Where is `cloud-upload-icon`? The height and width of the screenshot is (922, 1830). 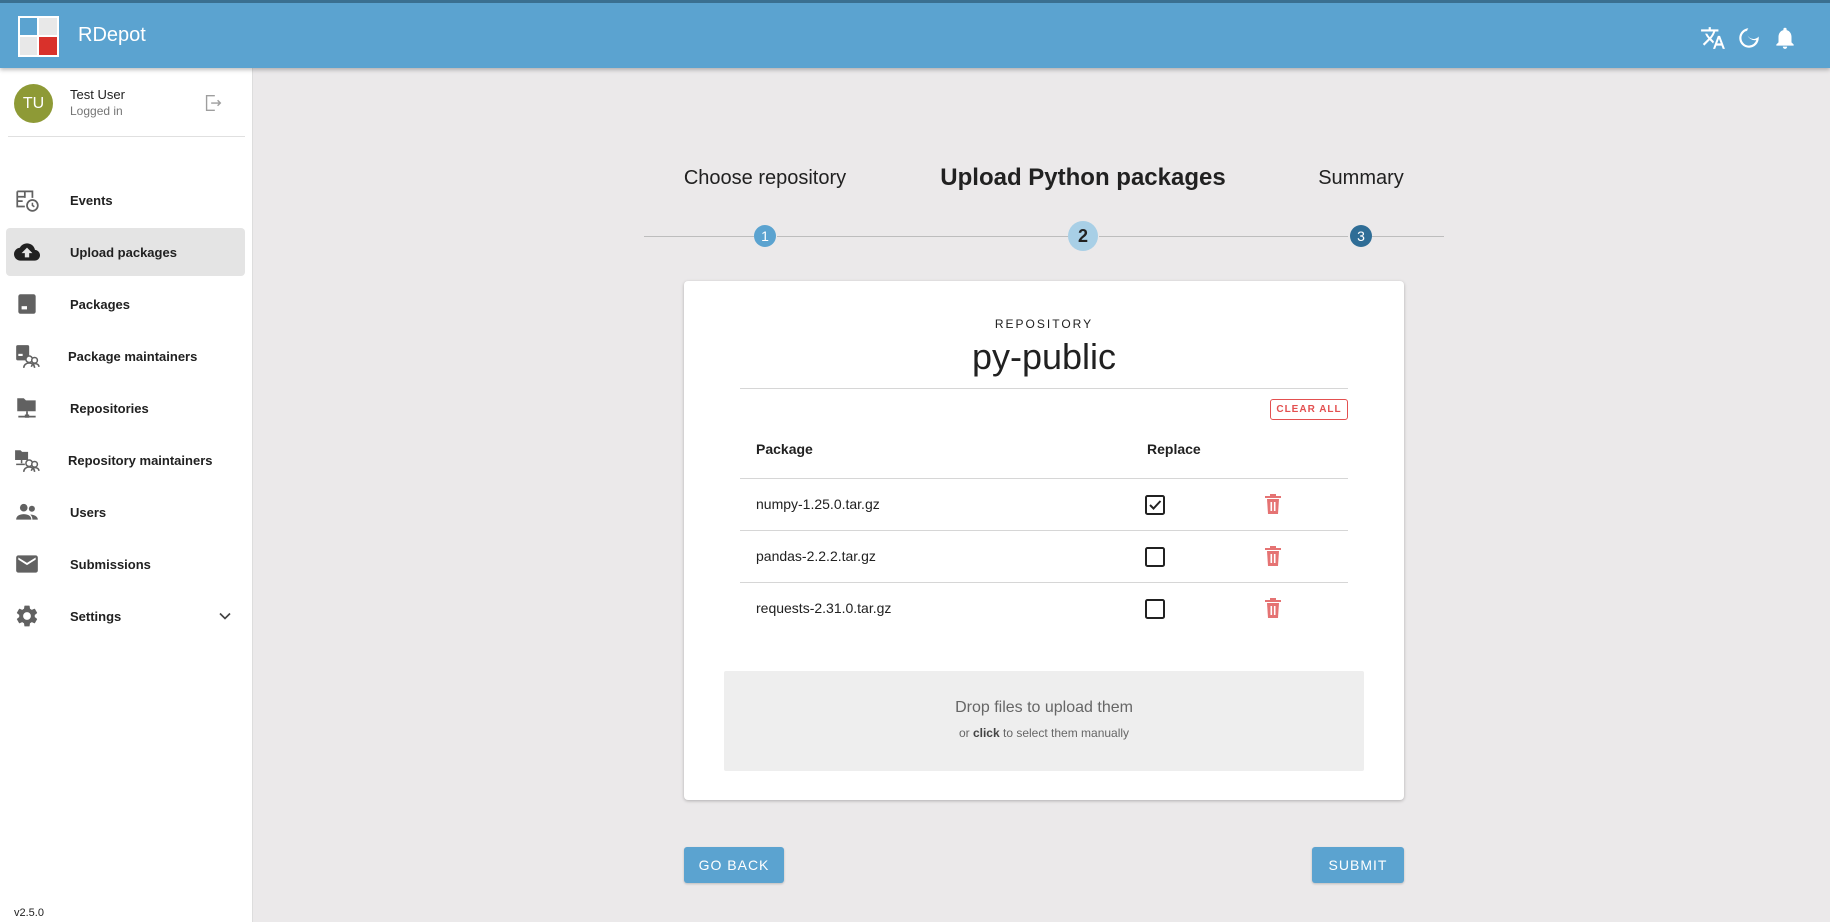 cloud-upload-icon is located at coordinates (27, 252).